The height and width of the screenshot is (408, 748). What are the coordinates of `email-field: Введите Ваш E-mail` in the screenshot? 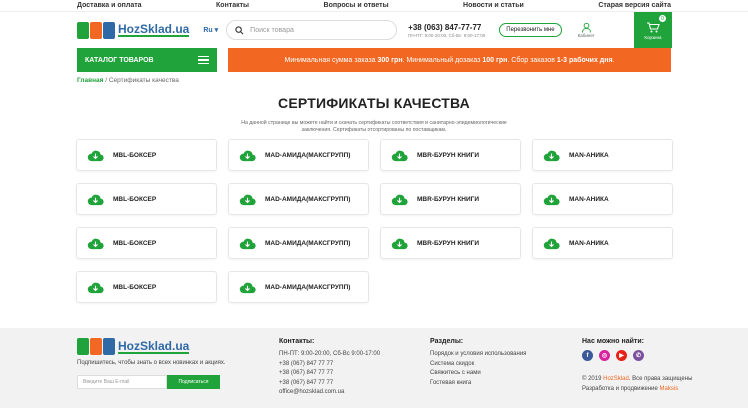 It's located at (122, 381).